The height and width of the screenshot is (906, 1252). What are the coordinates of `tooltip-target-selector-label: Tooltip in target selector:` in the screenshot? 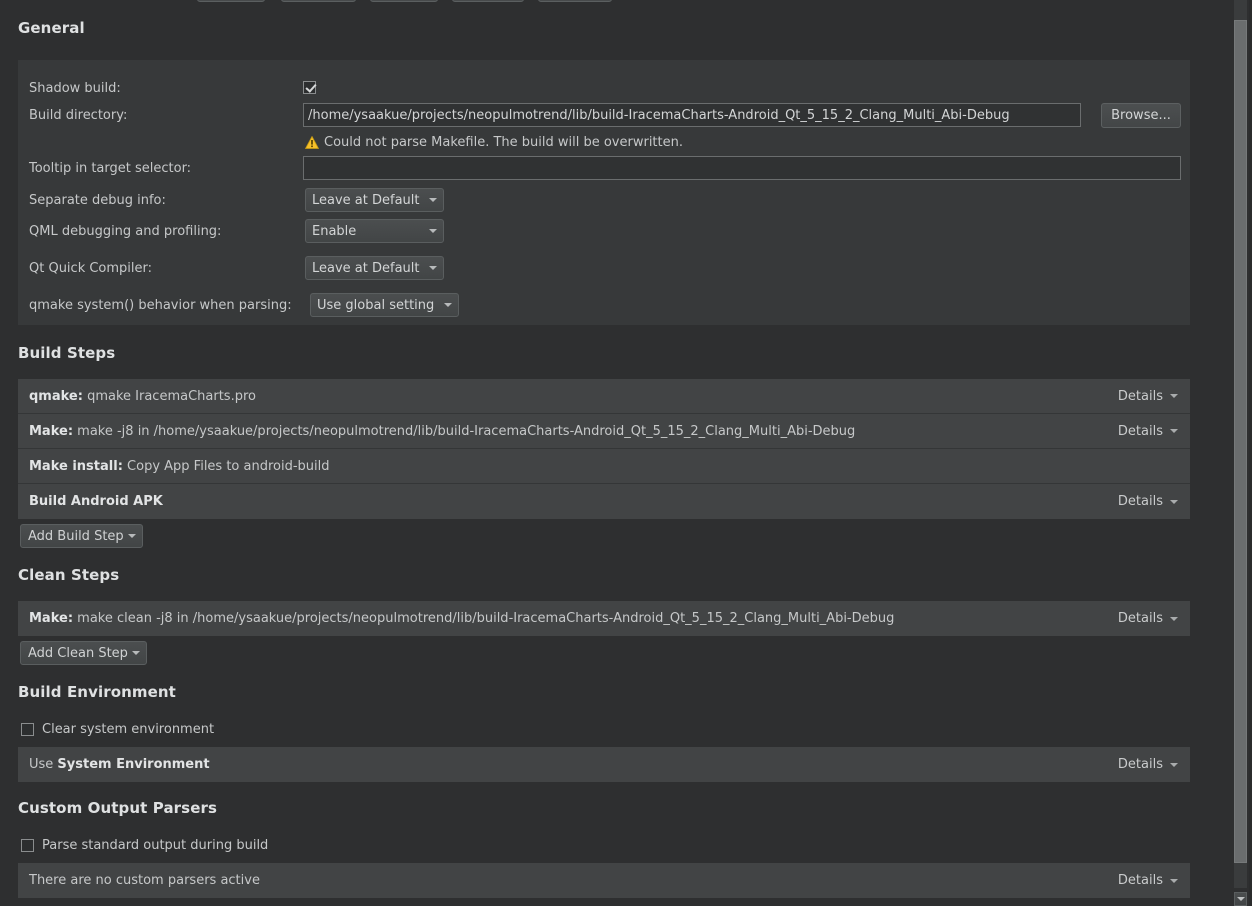 It's located at (110, 168).